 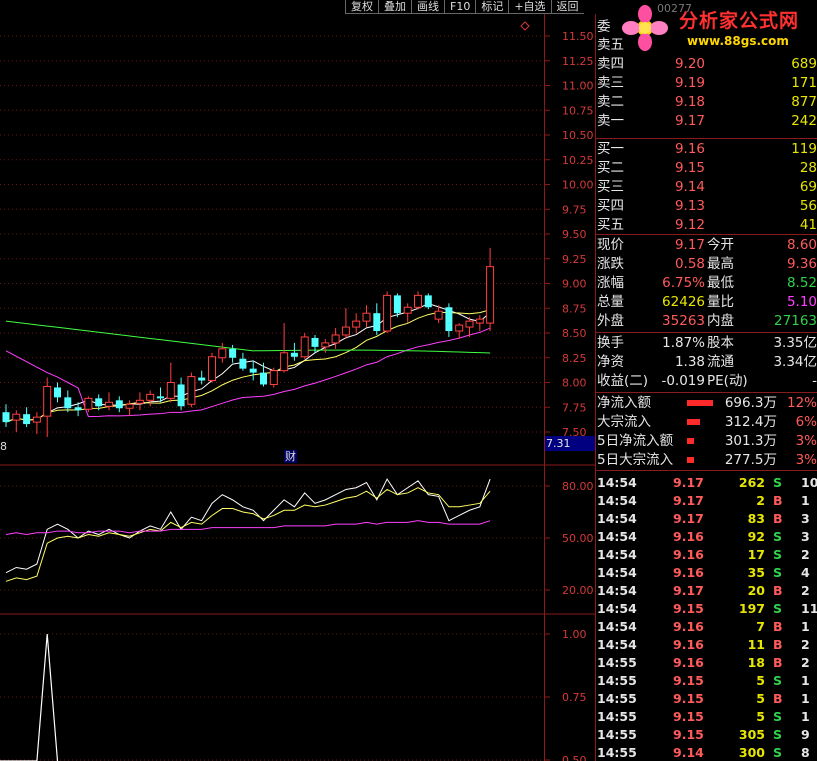 I want to click on ask-label: 卖四, so click(x=610, y=64).